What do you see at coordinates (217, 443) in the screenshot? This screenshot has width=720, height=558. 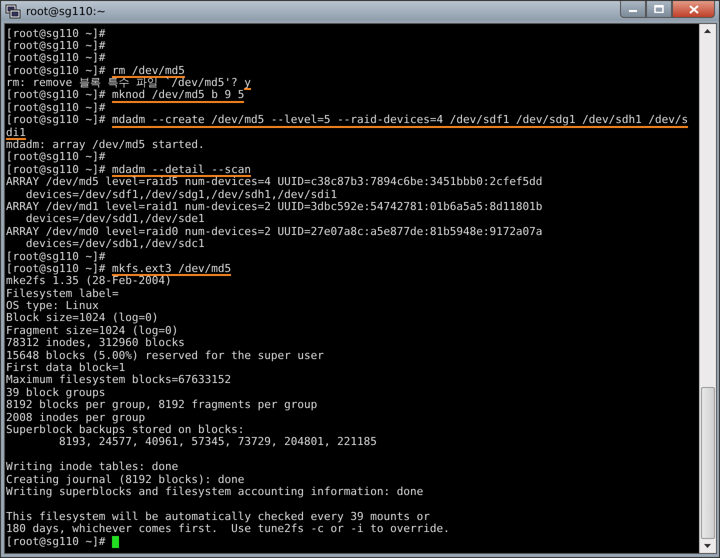 I see `terminal-line: 8193, 24577, 40961, 57345, 73729, 204801, 221185` at bounding box center [217, 443].